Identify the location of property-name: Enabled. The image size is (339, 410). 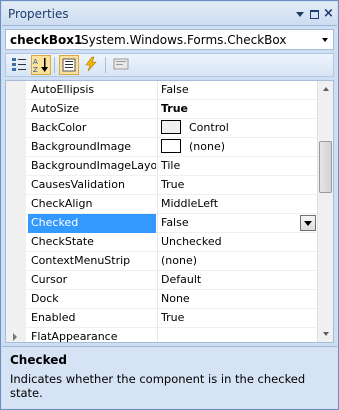
(92, 318).